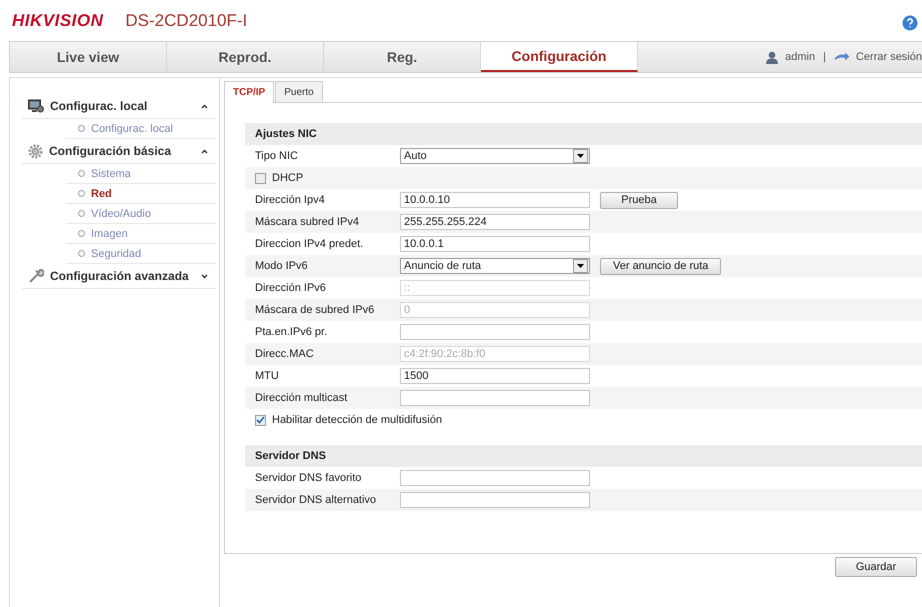  What do you see at coordinates (639, 200) in the screenshot?
I see `action-button: Prueba` at bounding box center [639, 200].